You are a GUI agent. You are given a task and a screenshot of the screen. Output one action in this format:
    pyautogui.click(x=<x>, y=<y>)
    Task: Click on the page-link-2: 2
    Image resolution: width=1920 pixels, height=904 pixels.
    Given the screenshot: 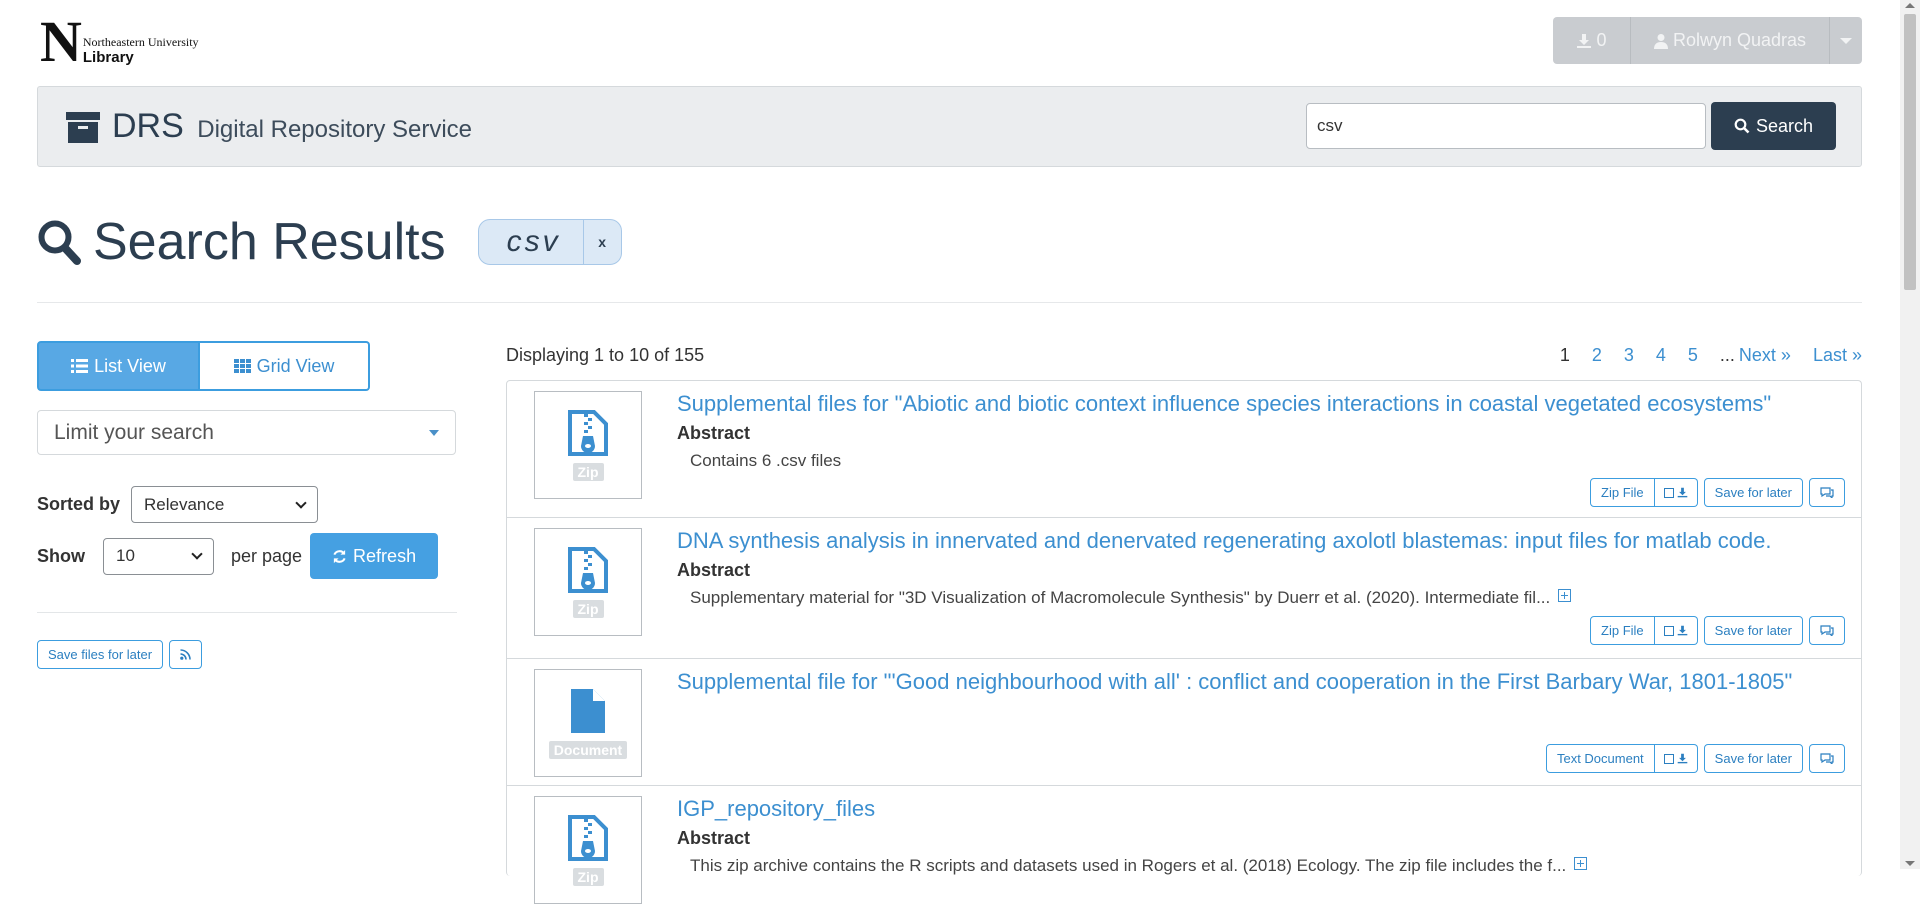 What is the action you would take?
    pyautogui.click(x=1597, y=355)
    